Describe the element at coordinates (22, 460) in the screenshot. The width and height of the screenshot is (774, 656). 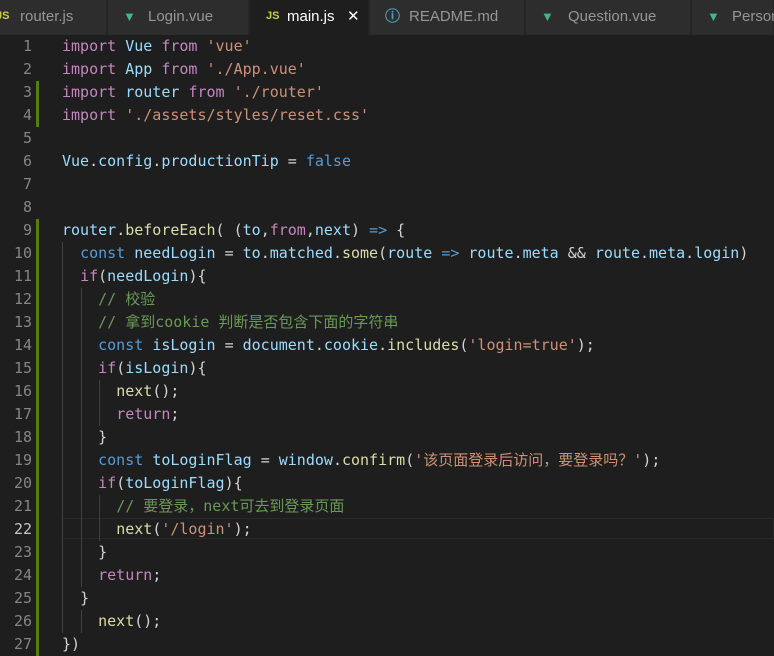
I see `line-number: 19` at that location.